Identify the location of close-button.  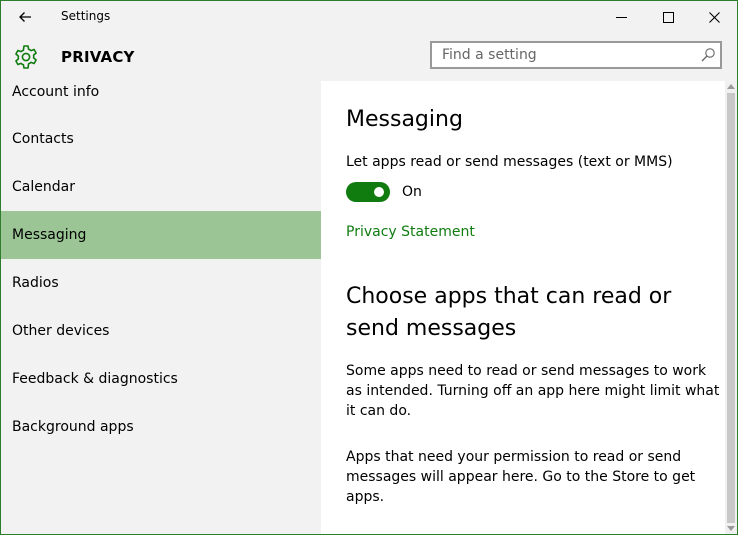
(714, 17).